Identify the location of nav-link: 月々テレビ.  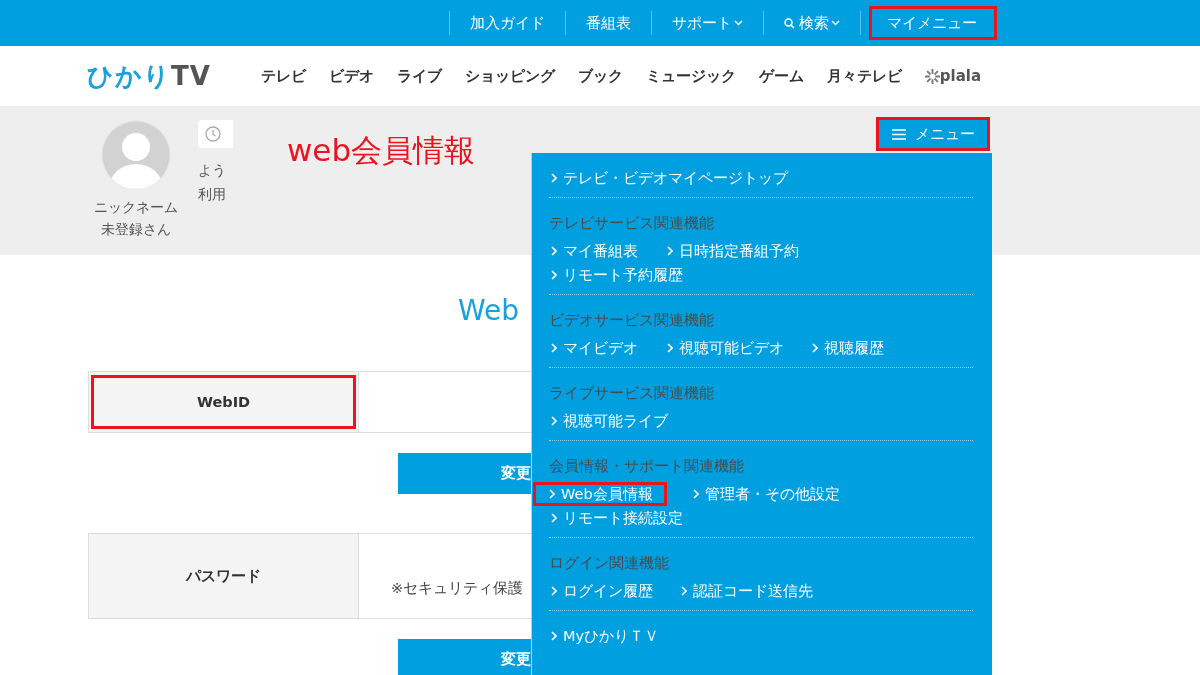
(864, 76).